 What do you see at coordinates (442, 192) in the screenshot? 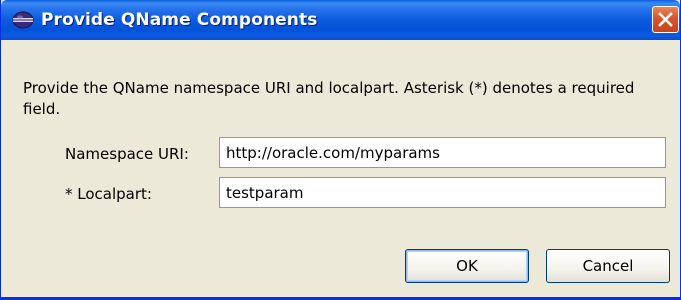
I see `localpart-input` at bounding box center [442, 192].